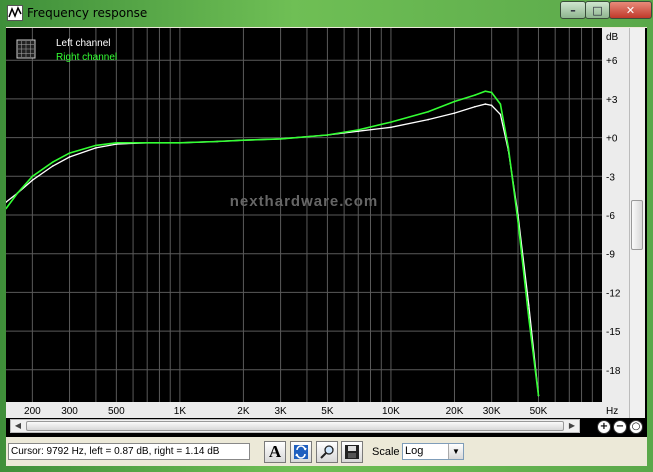  Describe the element at coordinates (610, 177) in the screenshot. I see `y-tick-label: -3` at that location.